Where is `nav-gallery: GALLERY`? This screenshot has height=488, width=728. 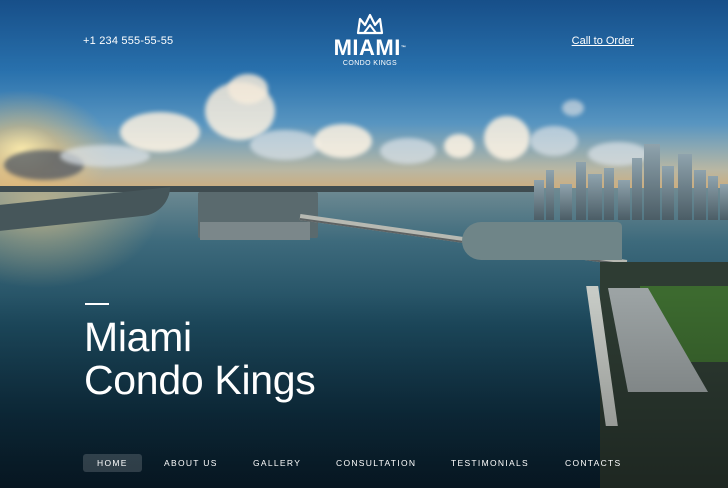 nav-gallery: GALLERY is located at coordinates (277, 463).